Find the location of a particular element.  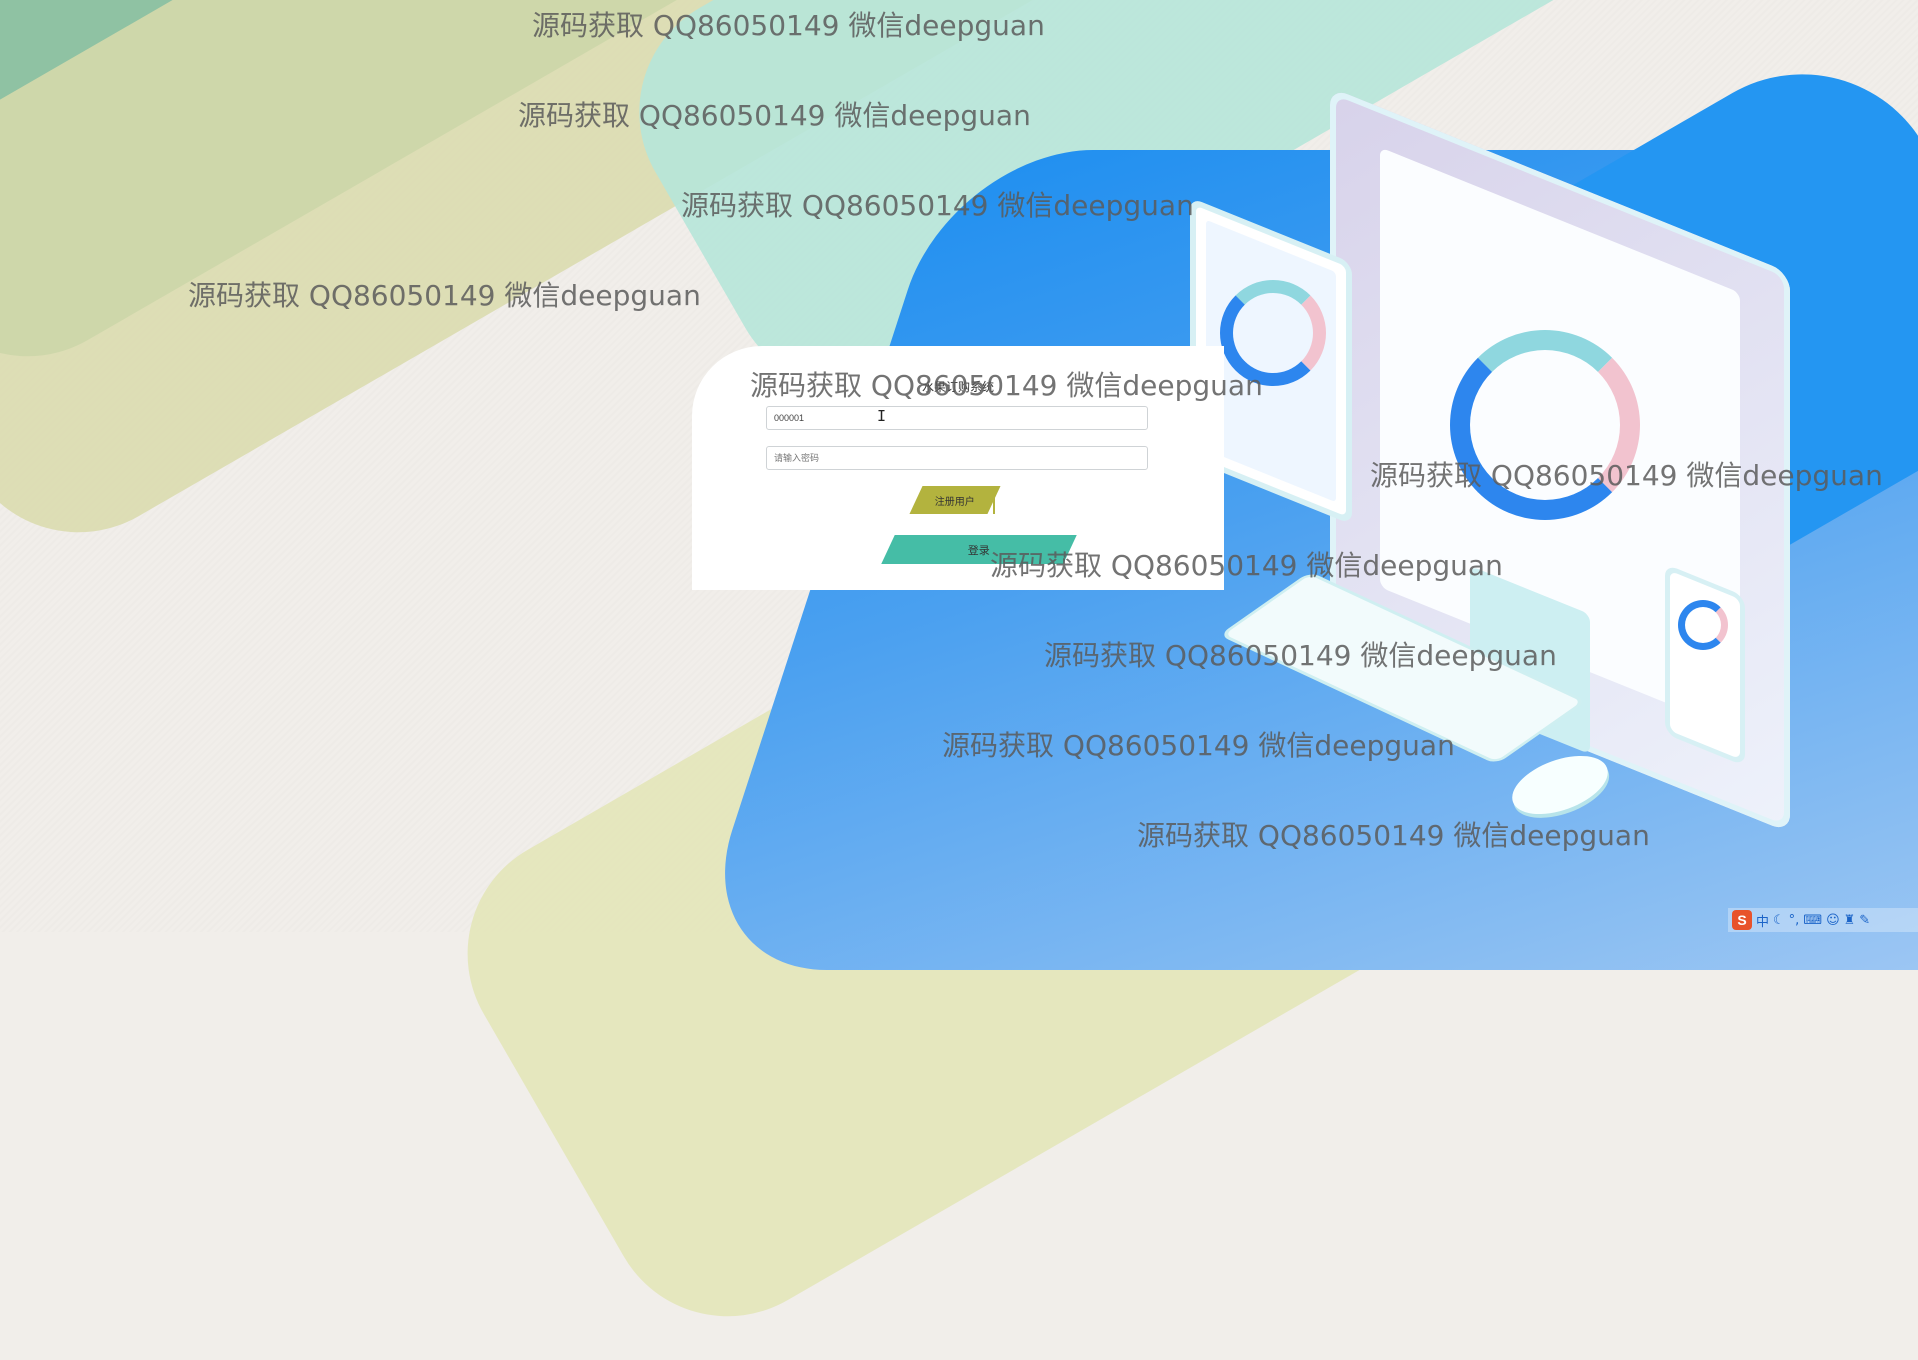

donut-chart-icon is located at coordinates (1545, 425).